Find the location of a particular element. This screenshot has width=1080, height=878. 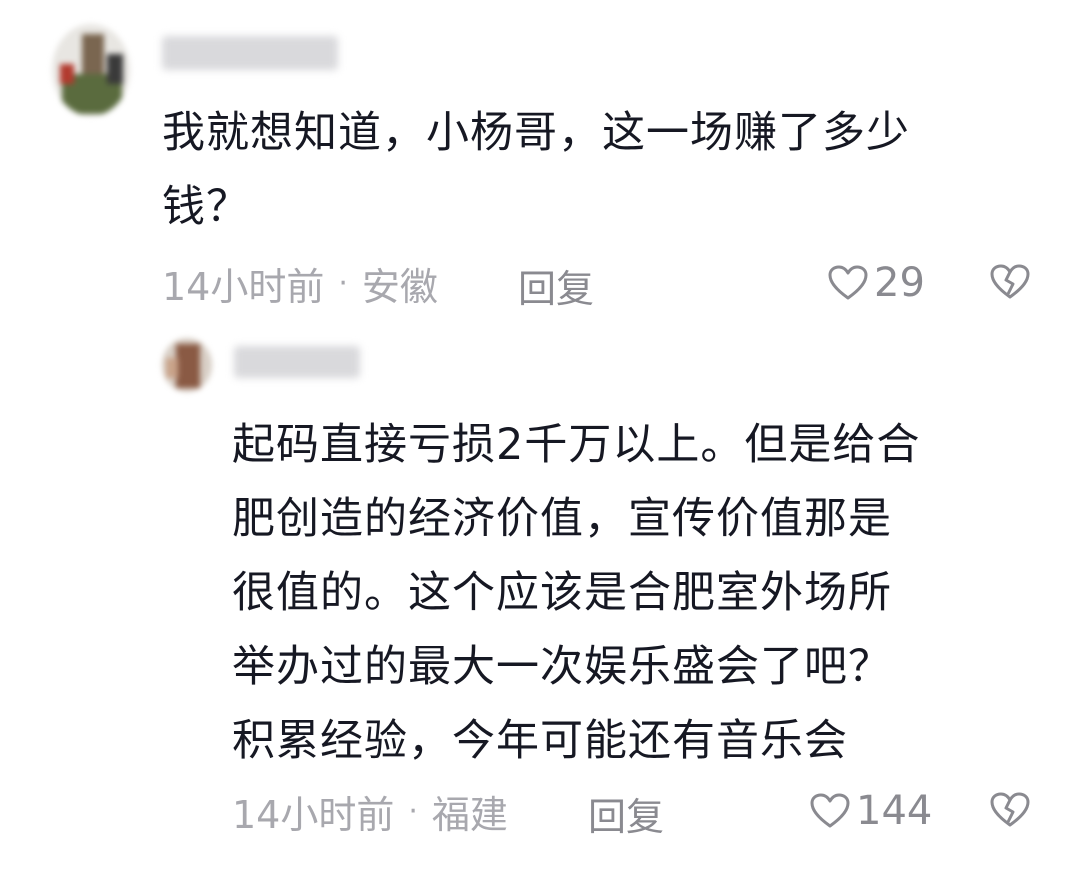

like-button: 144 is located at coordinates (871, 811).